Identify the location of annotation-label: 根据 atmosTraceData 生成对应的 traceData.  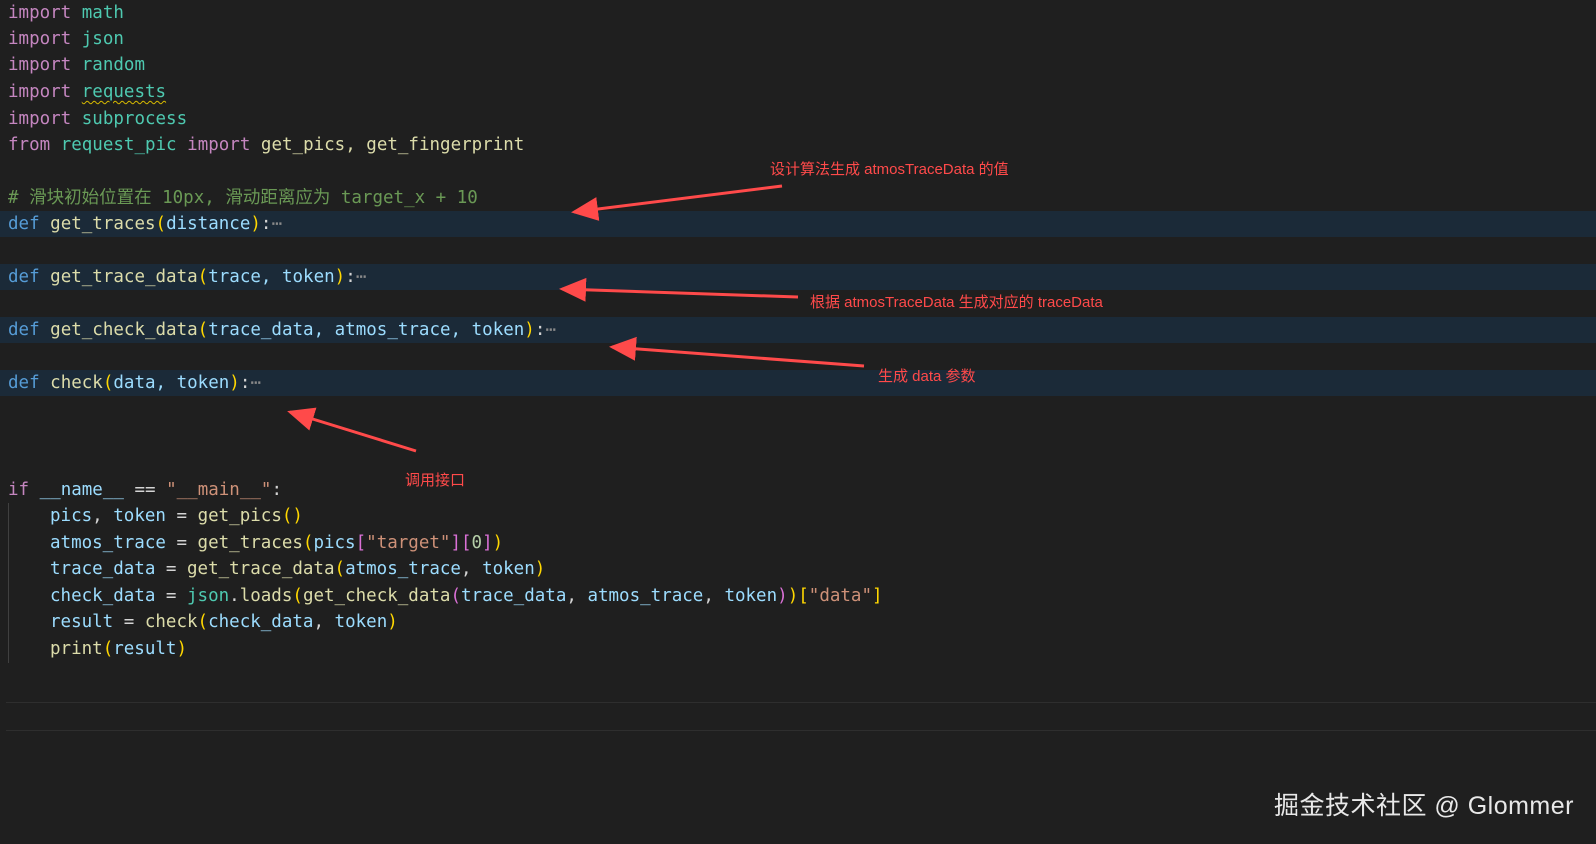
(956, 302).